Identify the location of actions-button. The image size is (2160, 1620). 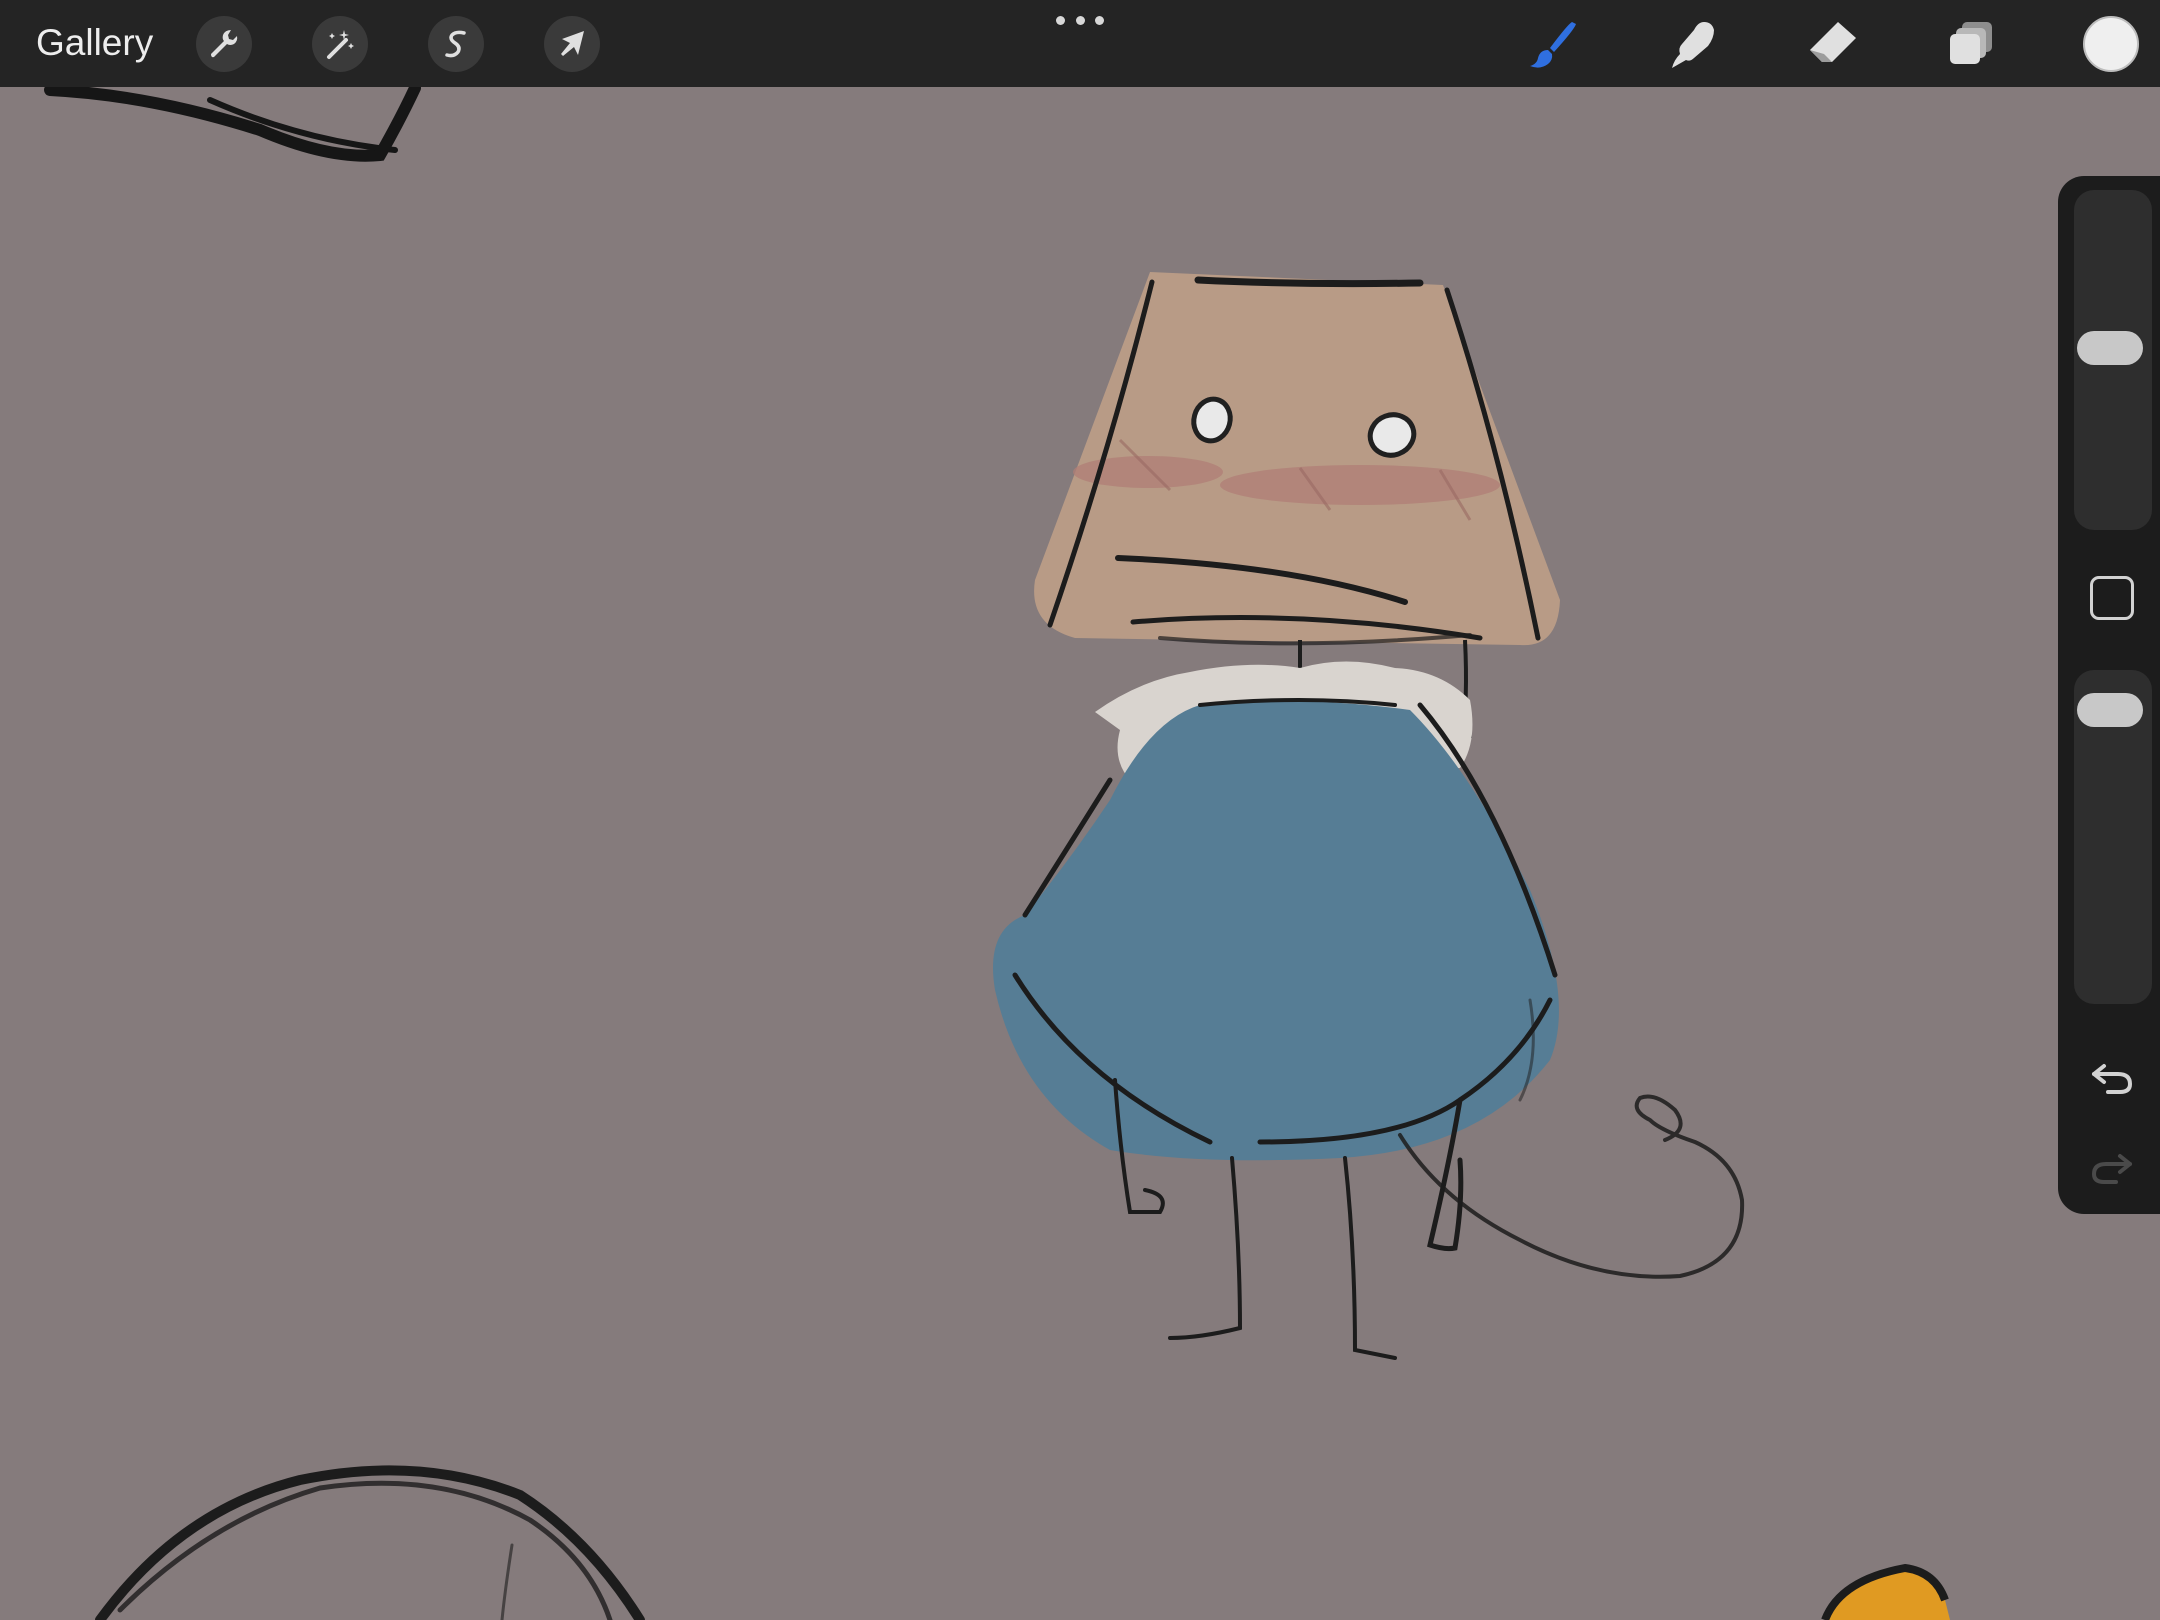
(224, 44).